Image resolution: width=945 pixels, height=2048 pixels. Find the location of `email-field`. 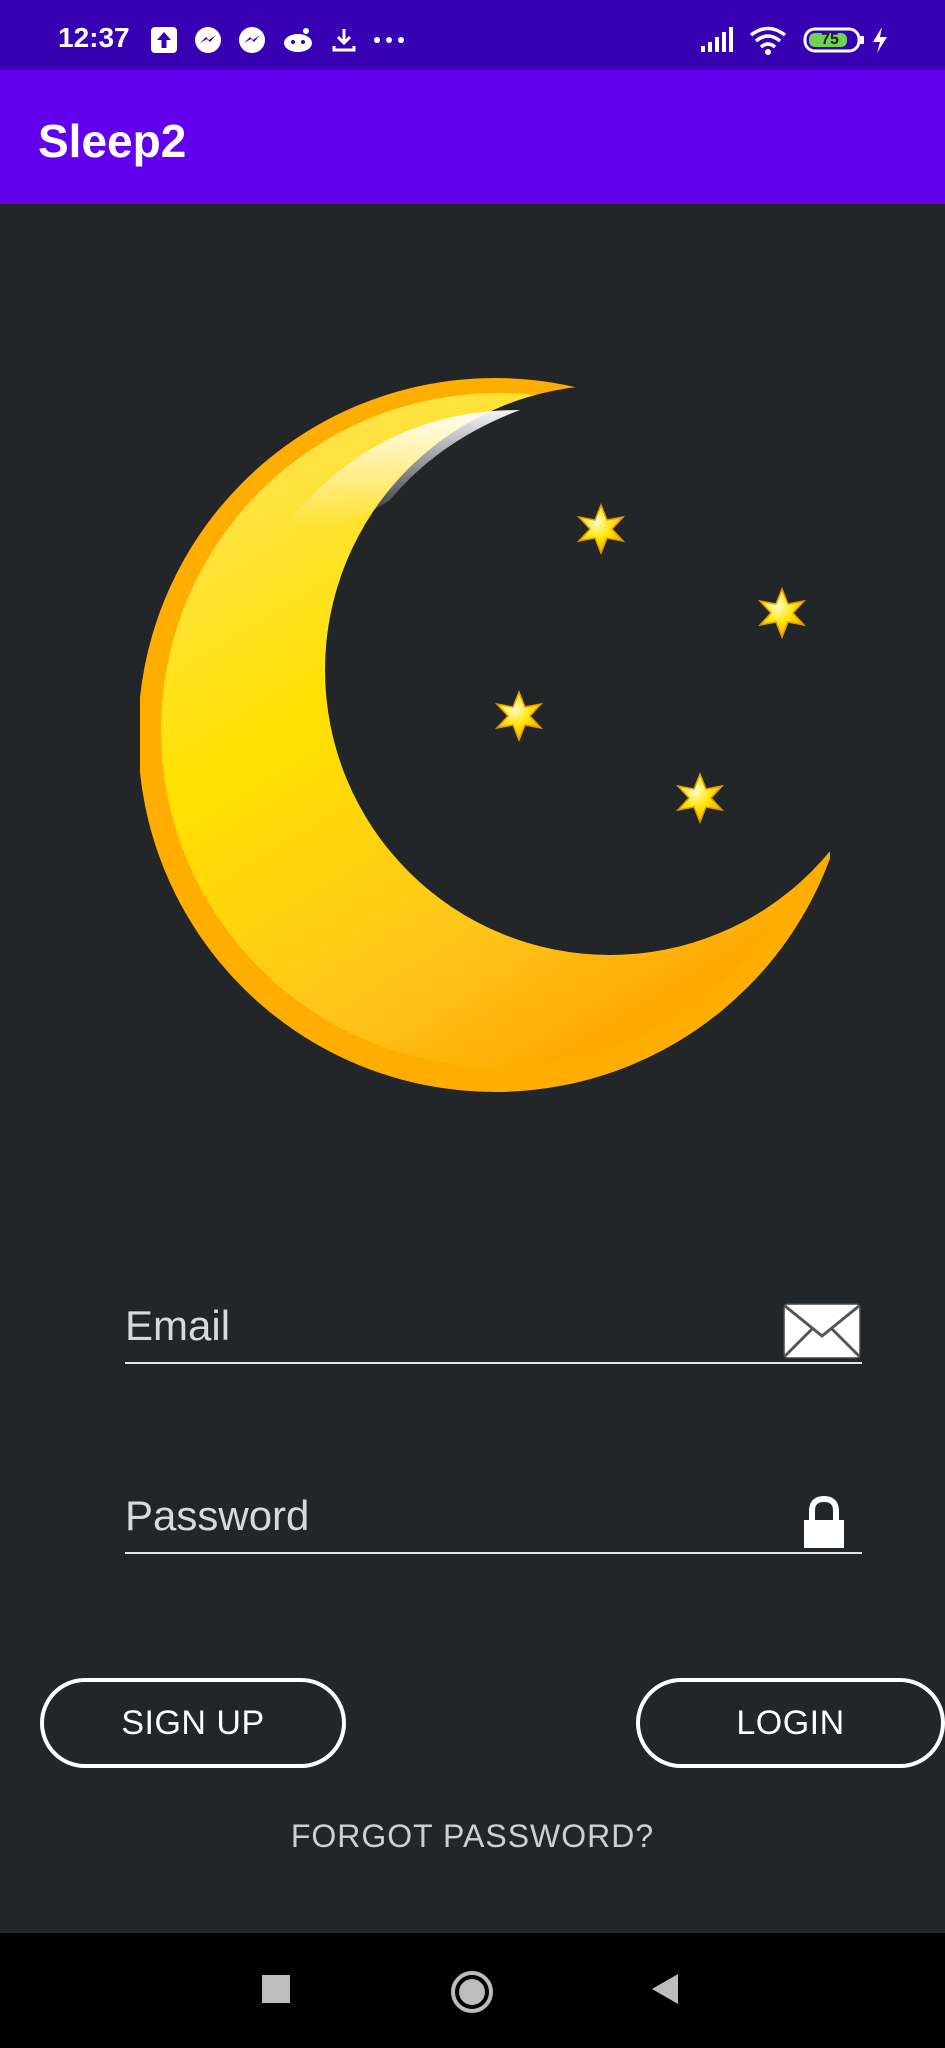

email-field is located at coordinates (493, 1323).